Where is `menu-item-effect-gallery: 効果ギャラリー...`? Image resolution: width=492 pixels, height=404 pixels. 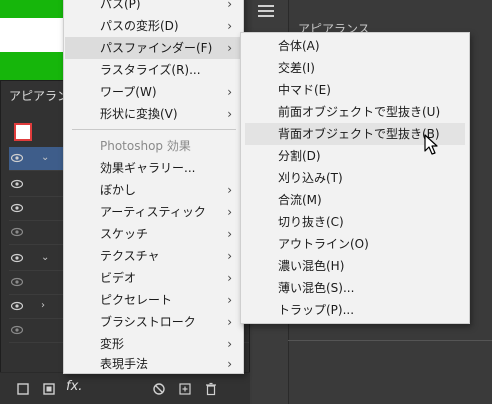
menu-item-effect-gallery: 効果ギャラリー... is located at coordinates (153, 168).